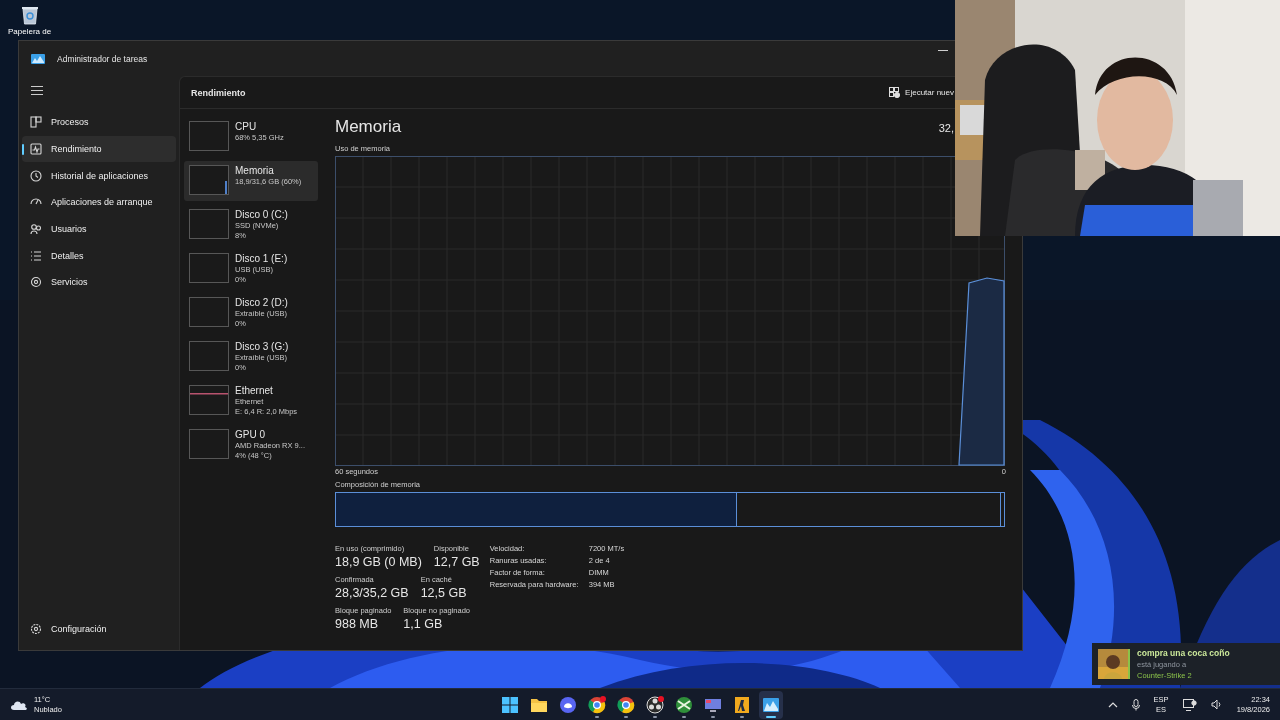  Describe the element at coordinates (568, 704) in the screenshot. I see `chat-icon` at that location.